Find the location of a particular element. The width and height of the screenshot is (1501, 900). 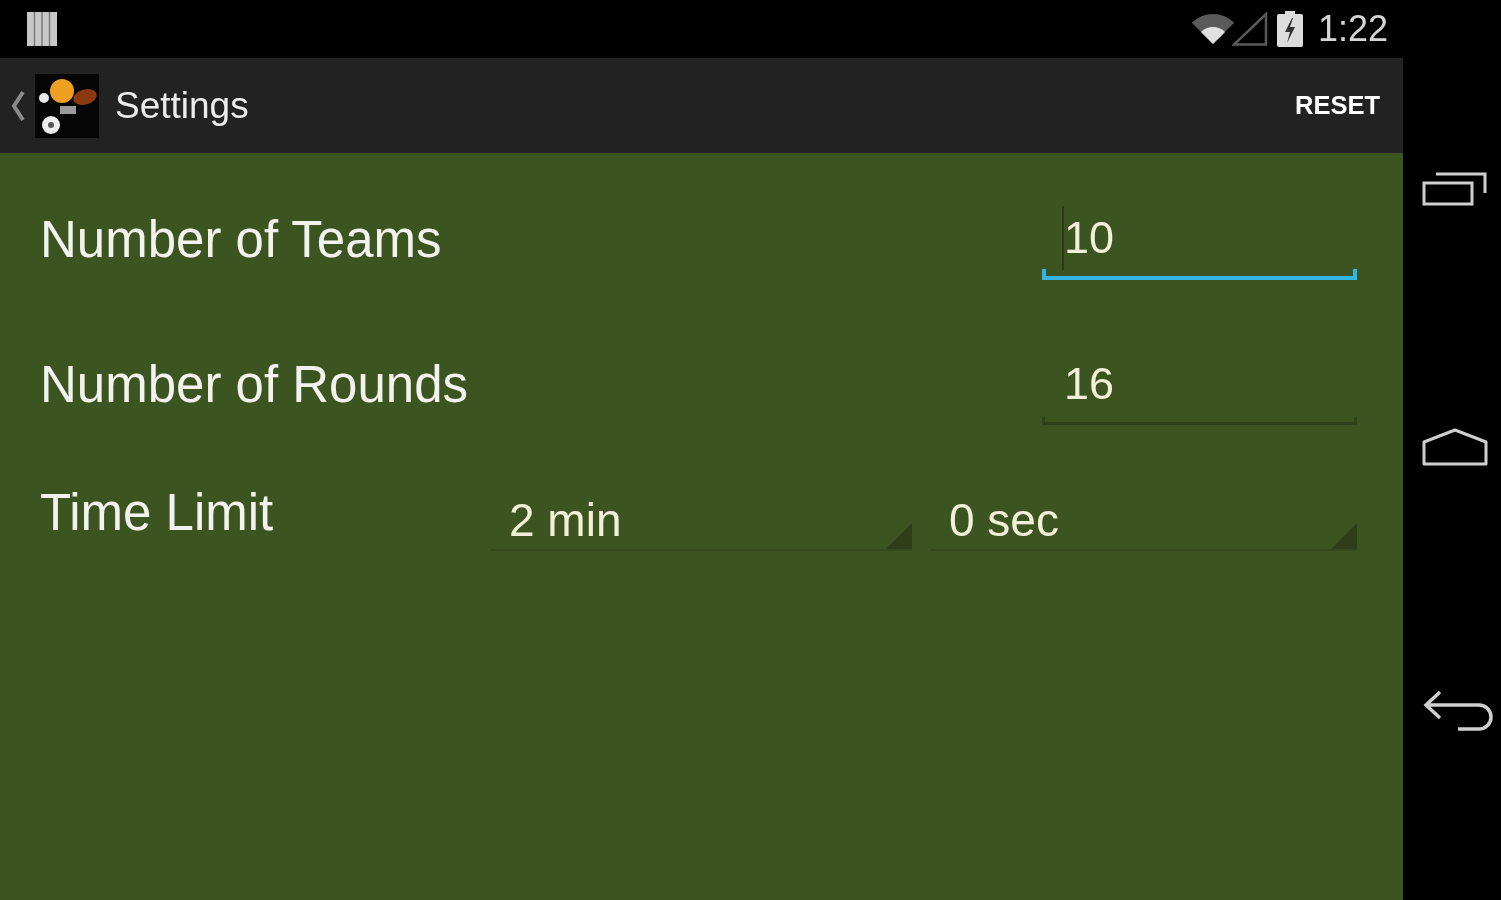

home-icon is located at coordinates (1455, 447).